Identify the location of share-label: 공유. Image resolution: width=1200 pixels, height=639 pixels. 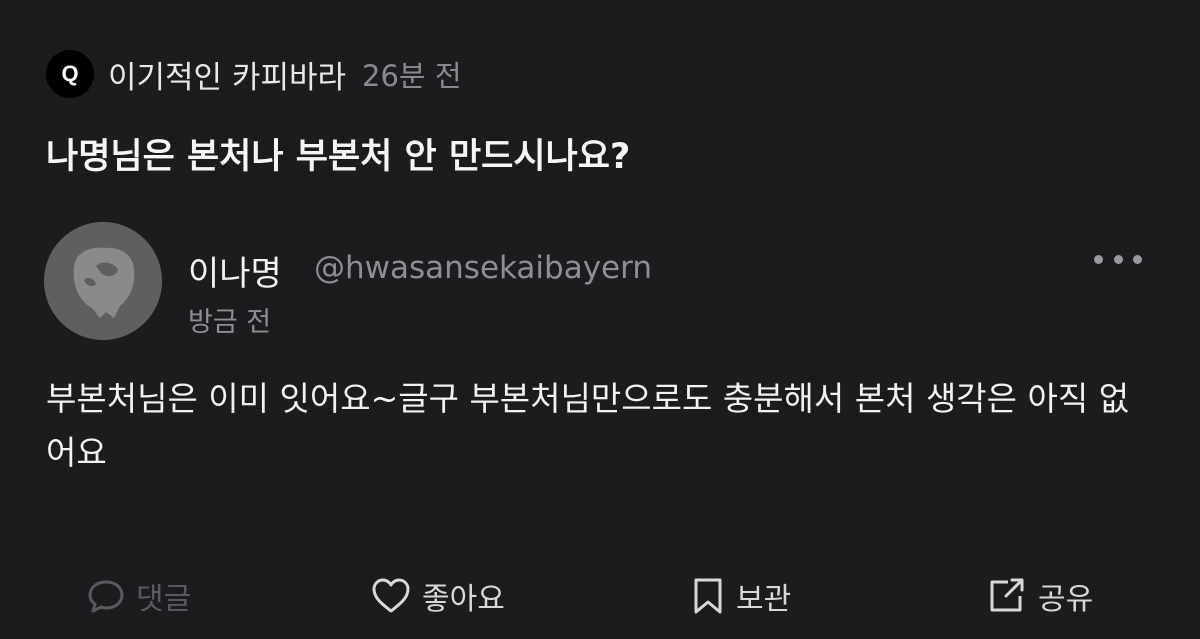
(1066, 599).